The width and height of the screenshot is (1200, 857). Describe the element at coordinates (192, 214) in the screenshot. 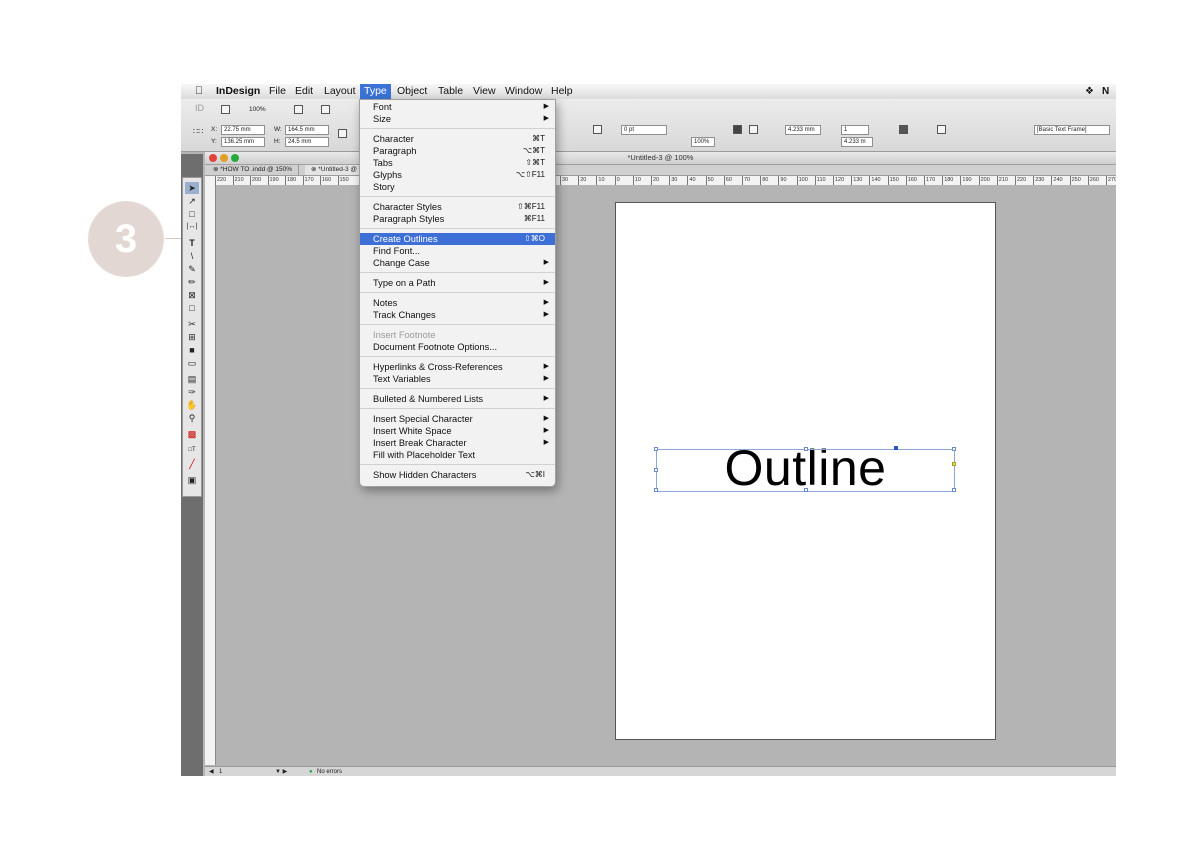

I see `page-tool-icon: □` at that location.